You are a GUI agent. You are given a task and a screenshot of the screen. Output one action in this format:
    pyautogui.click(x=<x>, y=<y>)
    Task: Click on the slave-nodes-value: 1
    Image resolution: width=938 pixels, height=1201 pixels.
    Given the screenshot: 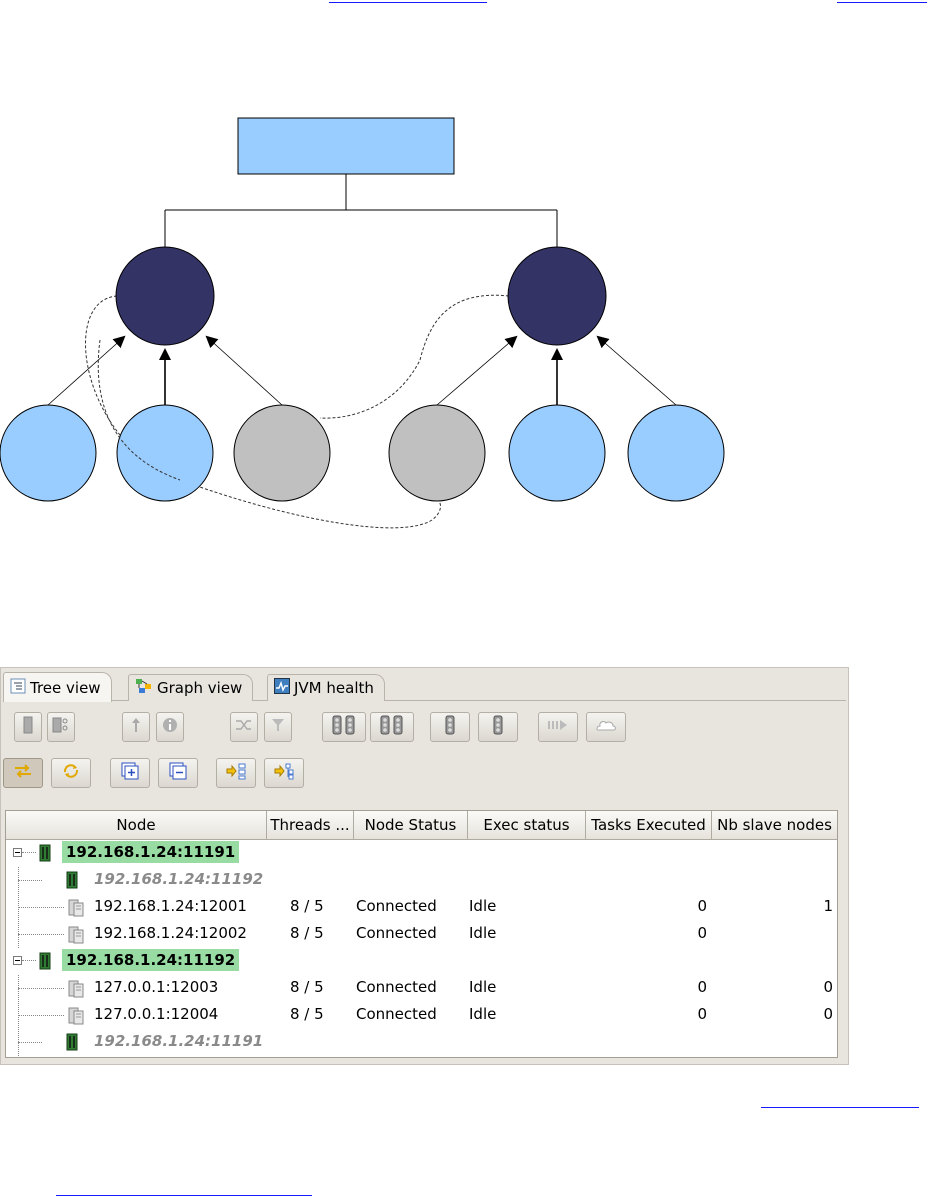 What is the action you would take?
    pyautogui.click(x=828, y=906)
    